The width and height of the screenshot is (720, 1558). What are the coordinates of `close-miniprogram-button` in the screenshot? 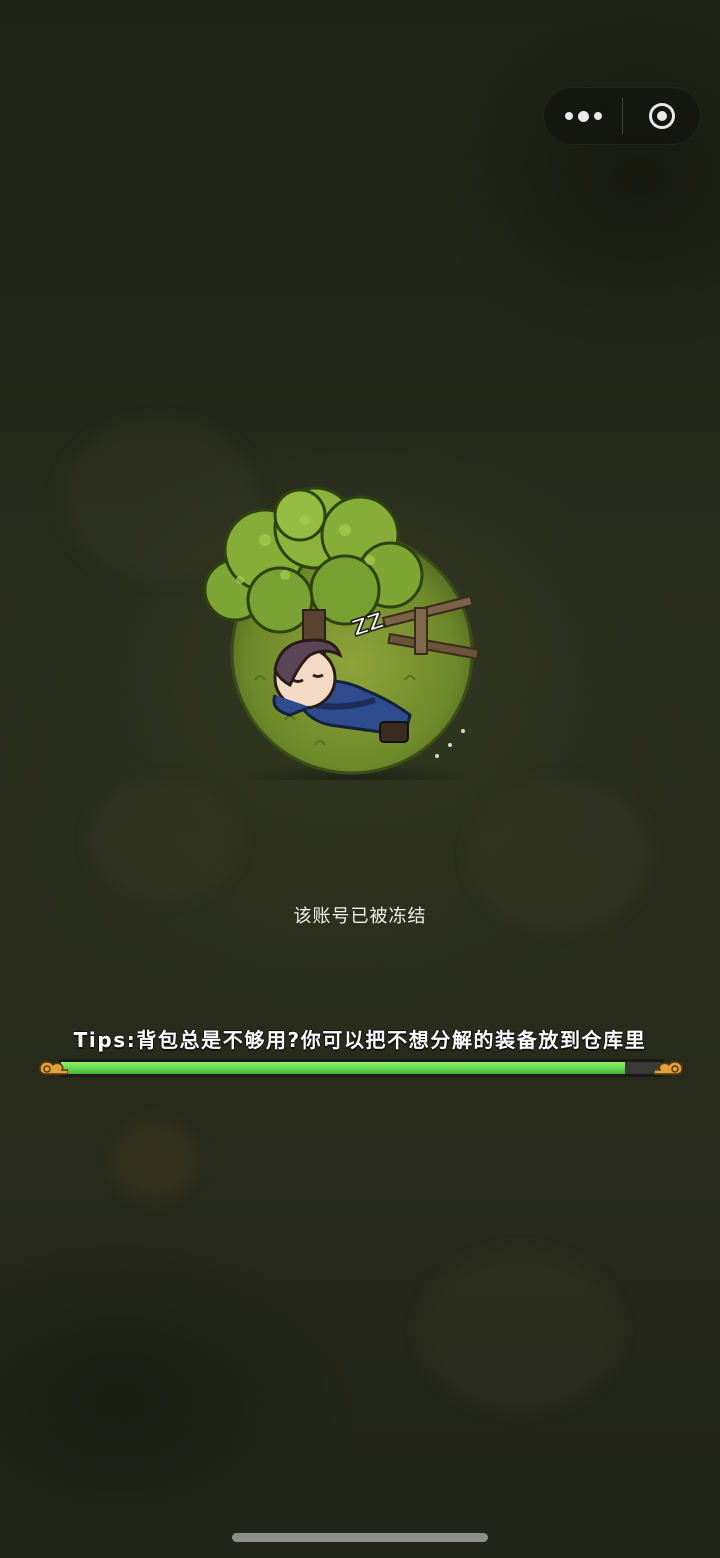 It's located at (661, 116).